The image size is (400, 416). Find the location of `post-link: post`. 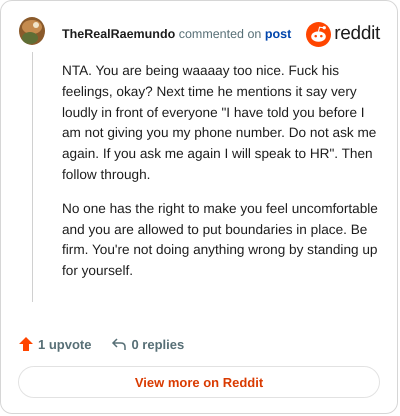

post-link: post is located at coordinates (278, 34).